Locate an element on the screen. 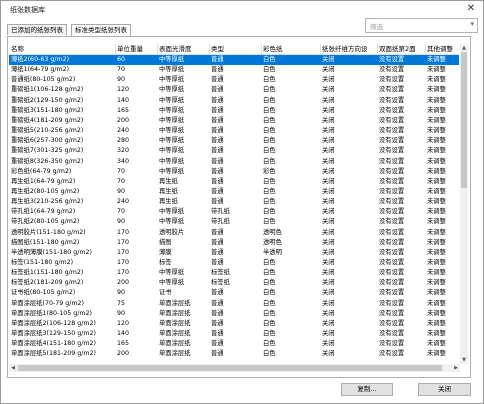 Image resolution: width=484 pixels, height=404 pixels. table-row: 重磅纸5(210-256 g/m2) 240 中等厚纸 普通 白色 关闭 没有设置 未调整 is located at coordinates (234, 131).